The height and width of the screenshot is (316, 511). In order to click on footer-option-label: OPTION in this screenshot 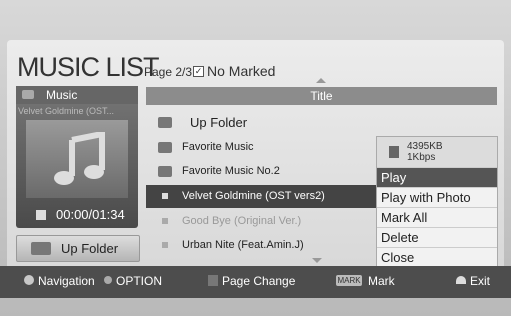, I will do `click(139, 281)`.